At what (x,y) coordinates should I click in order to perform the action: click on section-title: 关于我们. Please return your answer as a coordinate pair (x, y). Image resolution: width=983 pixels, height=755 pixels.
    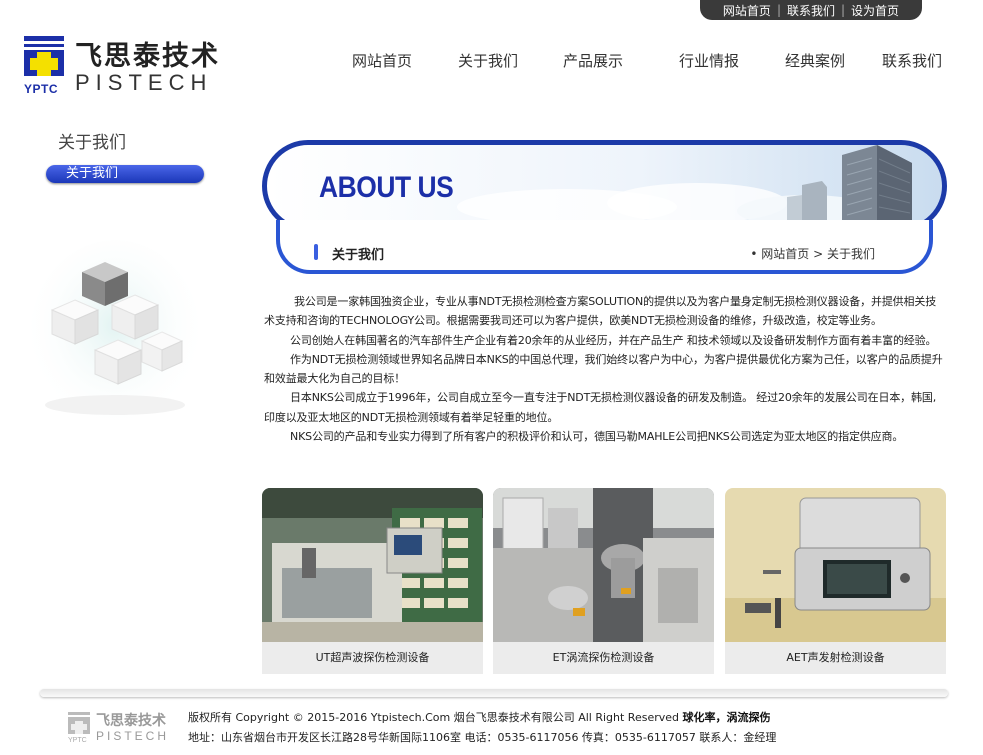
    Looking at the image, I should click on (358, 255).